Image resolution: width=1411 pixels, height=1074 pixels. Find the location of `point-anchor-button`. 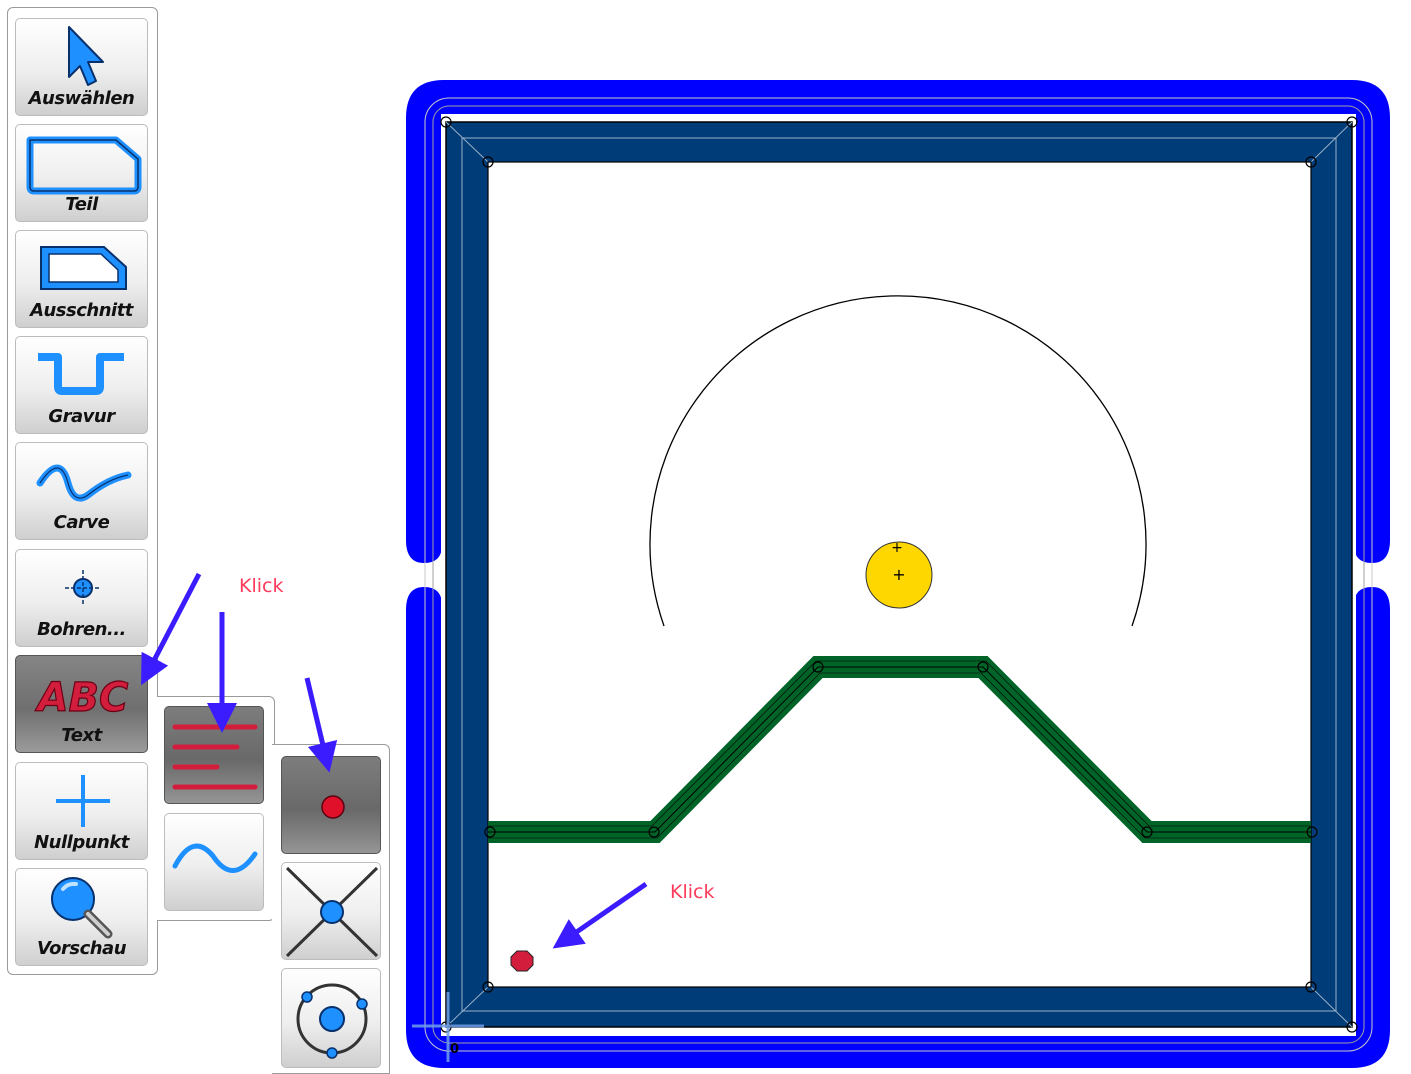

point-anchor-button is located at coordinates (331, 805).